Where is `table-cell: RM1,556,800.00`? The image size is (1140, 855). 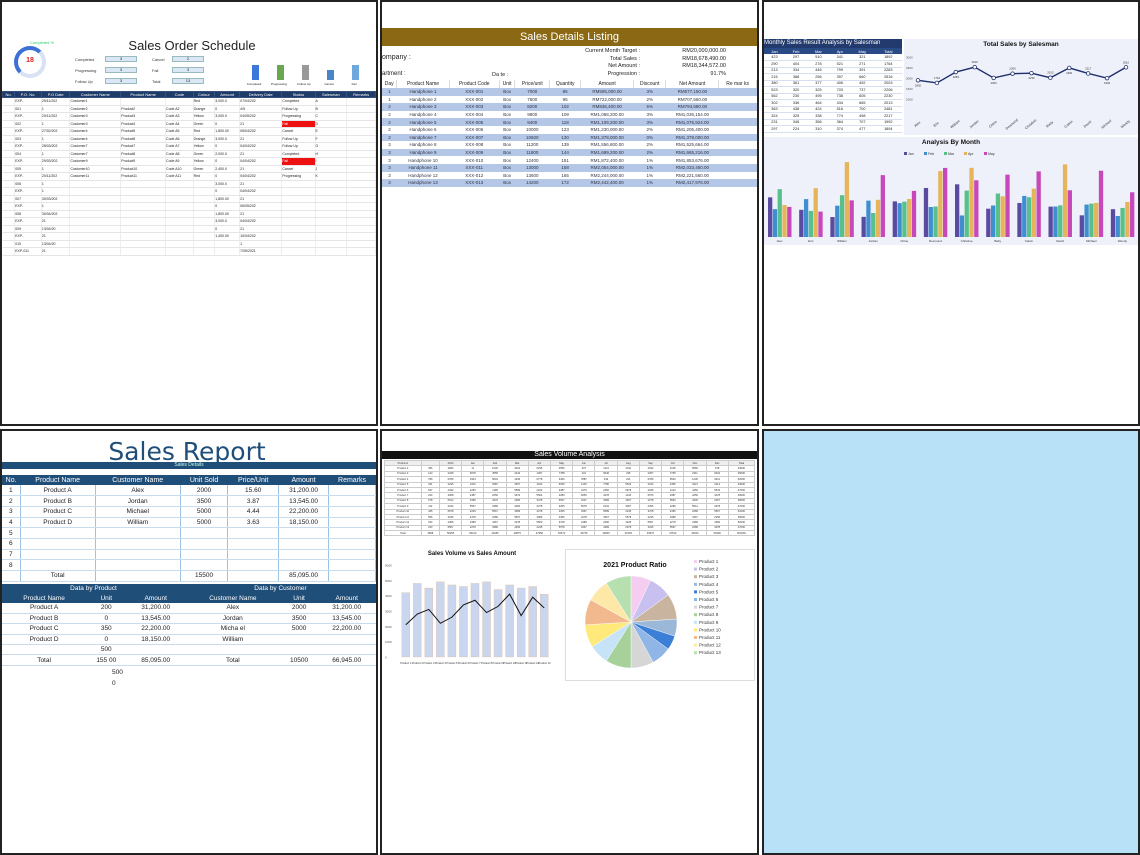 table-cell: RM1,556,800.00 is located at coordinates (607, 145).